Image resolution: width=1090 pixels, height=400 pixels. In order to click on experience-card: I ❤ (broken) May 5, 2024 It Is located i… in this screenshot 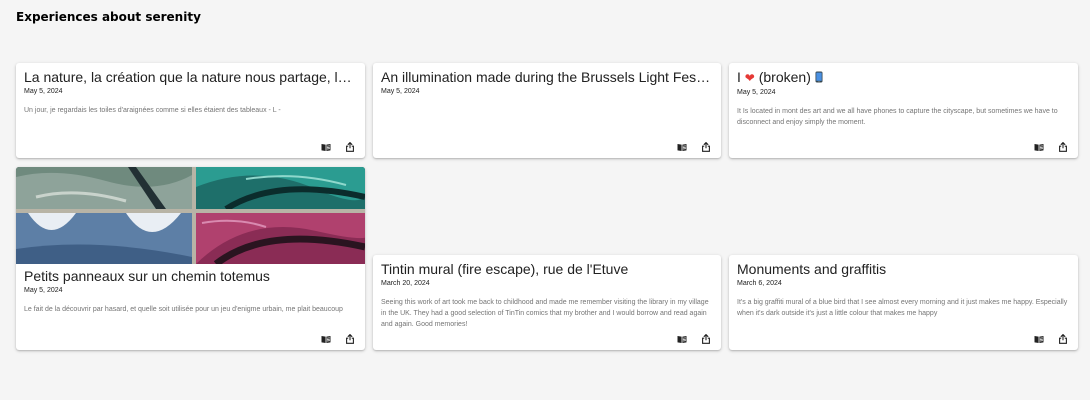, I will do `click(903, 110)`.